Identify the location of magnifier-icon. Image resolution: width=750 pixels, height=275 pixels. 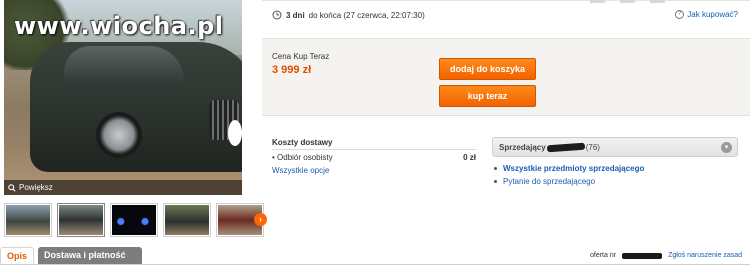
(12, 187).